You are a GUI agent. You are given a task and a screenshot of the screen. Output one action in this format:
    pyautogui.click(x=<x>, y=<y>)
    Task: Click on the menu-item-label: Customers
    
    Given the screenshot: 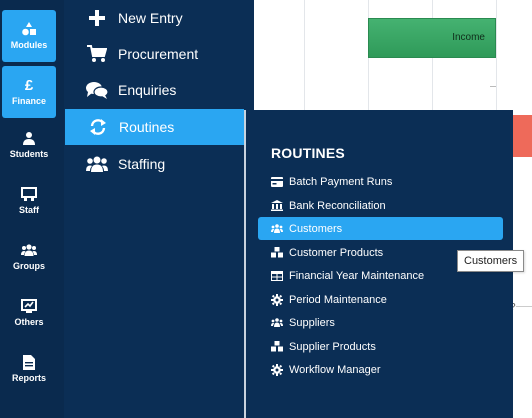 What is the action you would take?
    pyautogui.click(x=316, y=228)
    